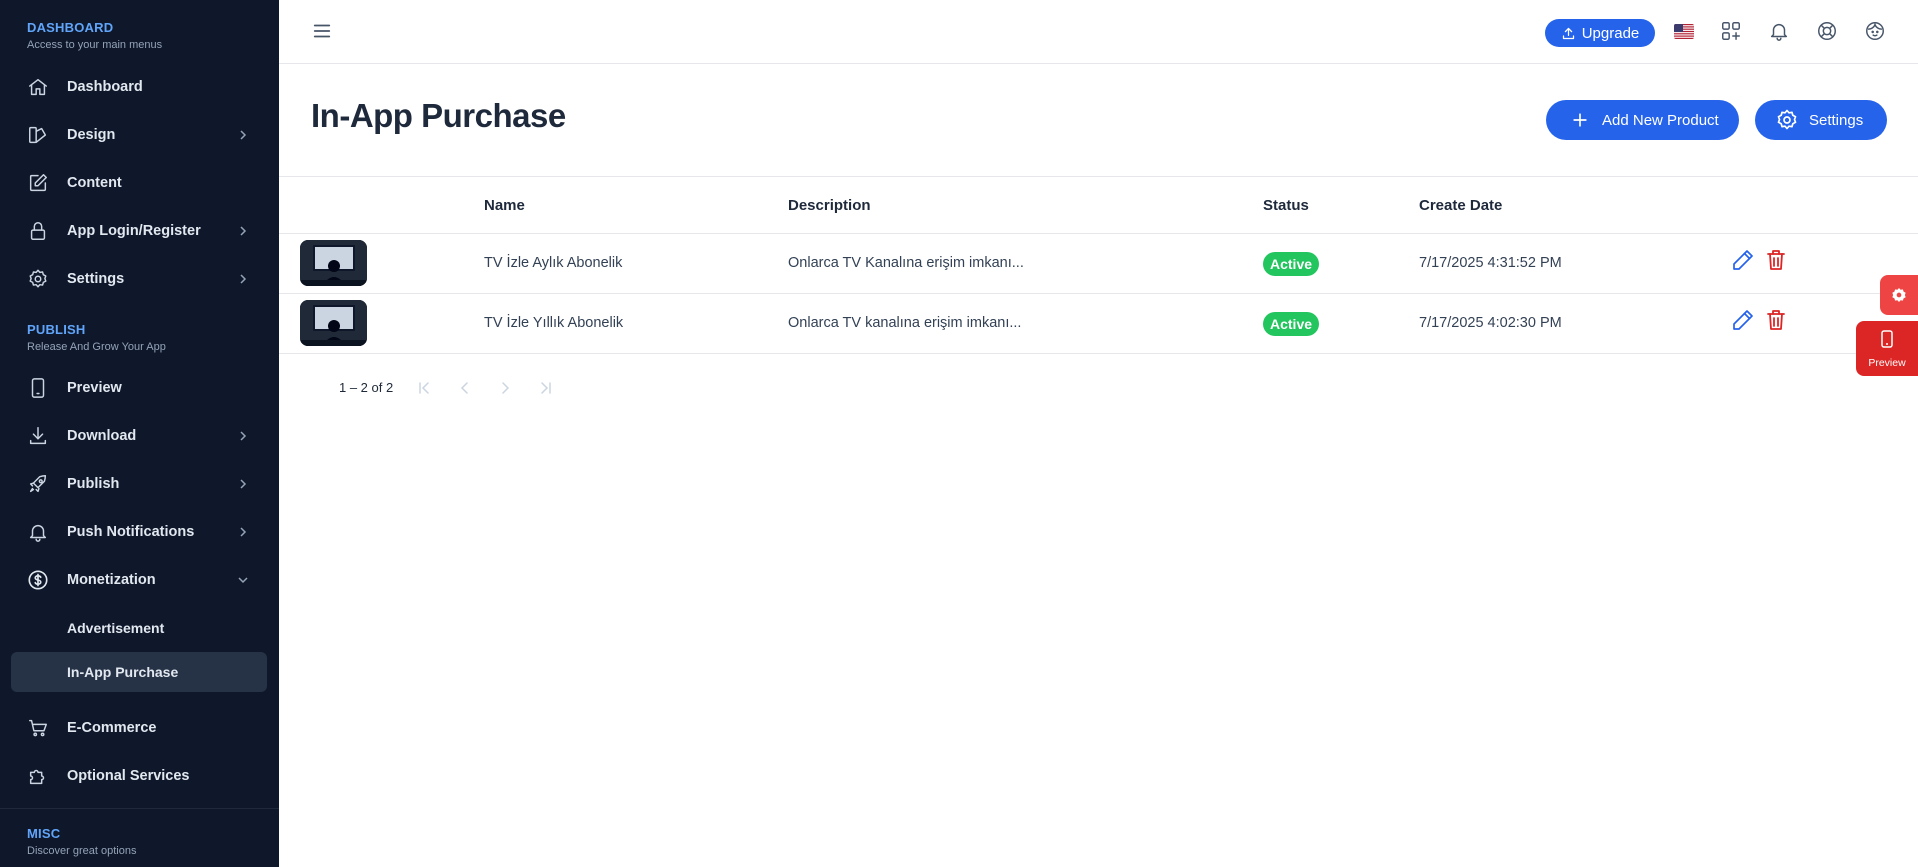 This screenshot has height=867, width=1918. Describe the element at coordinates (1660, 120) in the screenshot. I see `add-new-product-label: Add New Product` at that location.